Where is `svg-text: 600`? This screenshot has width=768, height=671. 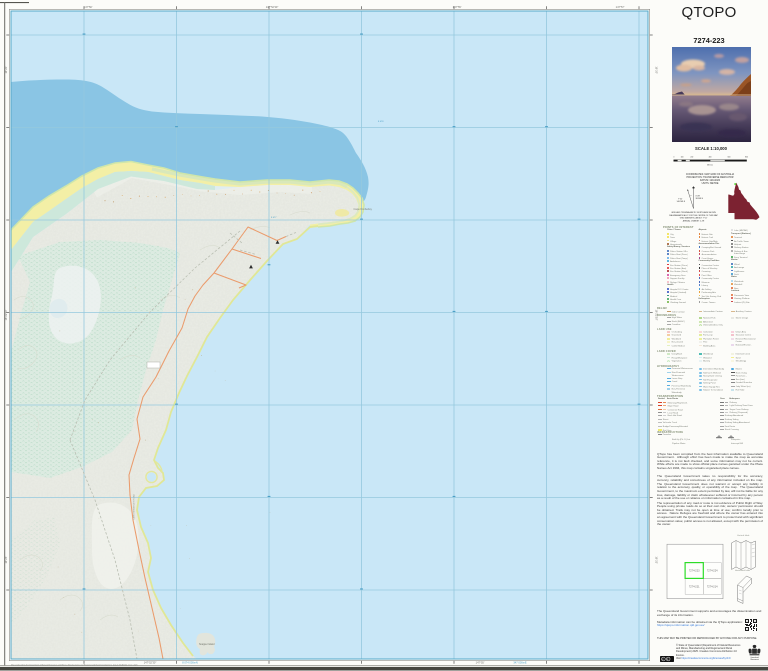 svg-text: 600 is located at coordinates (729, 157).